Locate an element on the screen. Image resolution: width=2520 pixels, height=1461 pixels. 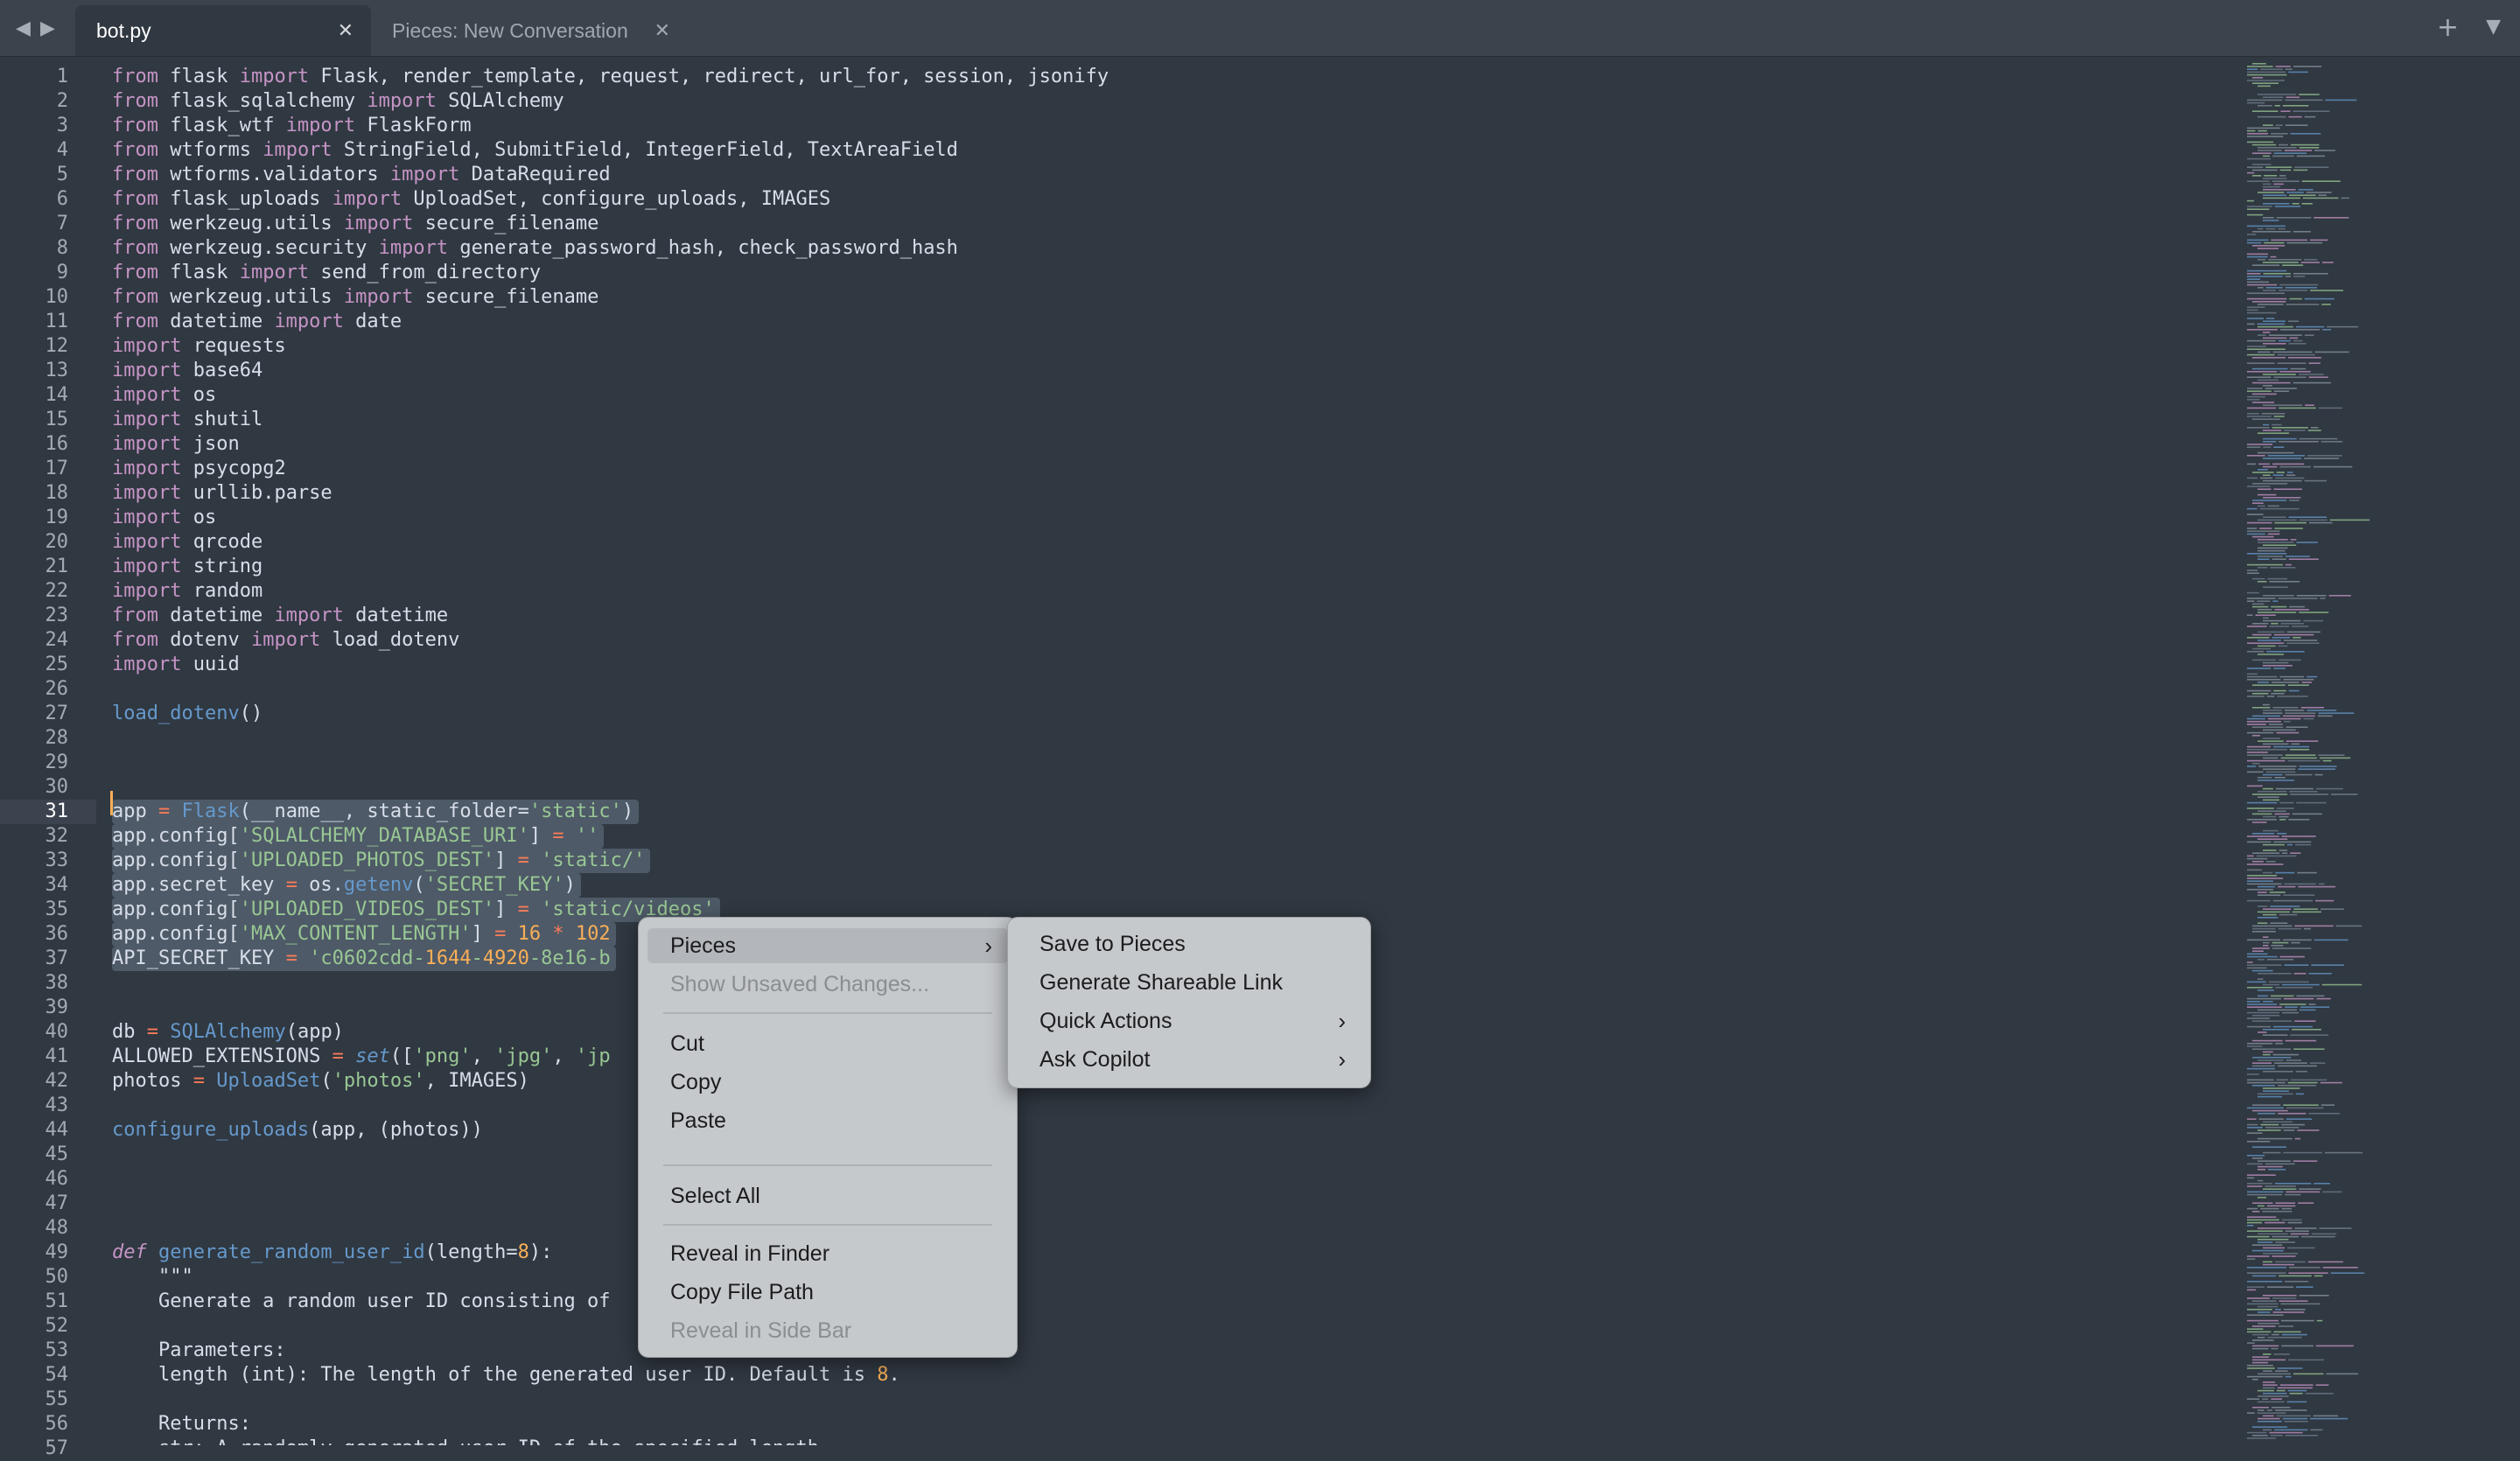
code-line: from flask_sqlalchemy import SQLAlchemy is located at coordinates (338, 101).